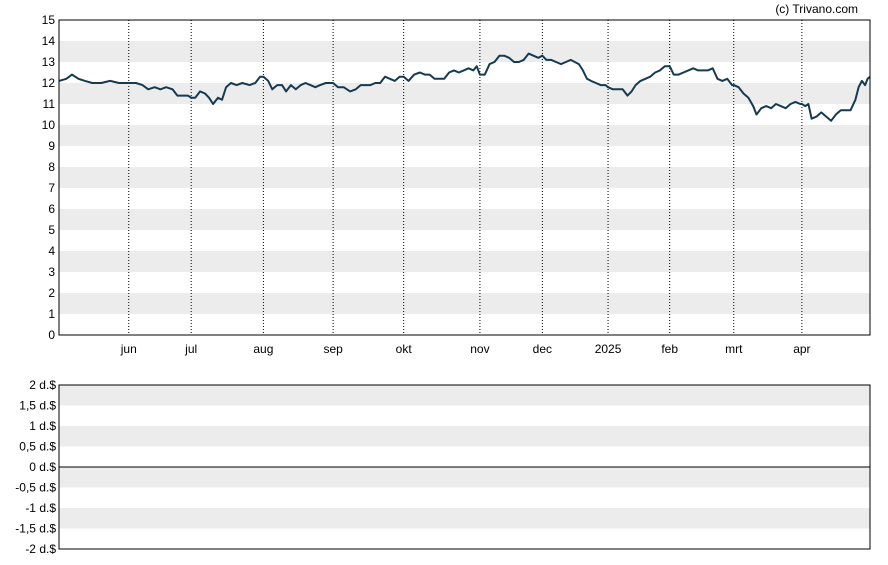 The height and width of the screenshot is (565, 888). I want to click on x-tick-label: apr, so click(801, 349).